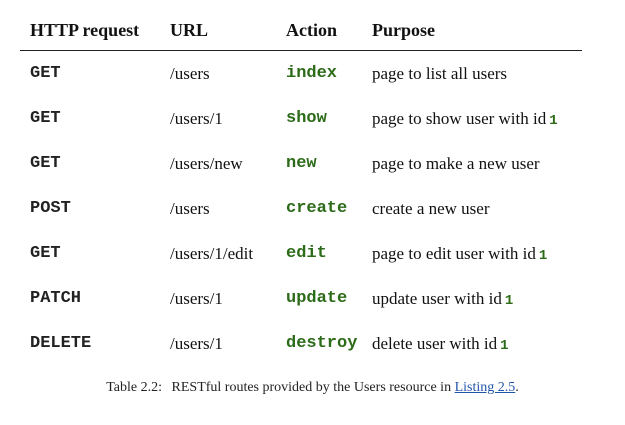 This screenshot has height=425, width=625. I want to click on listing-link: Listing 2.5, so click(485, 387).